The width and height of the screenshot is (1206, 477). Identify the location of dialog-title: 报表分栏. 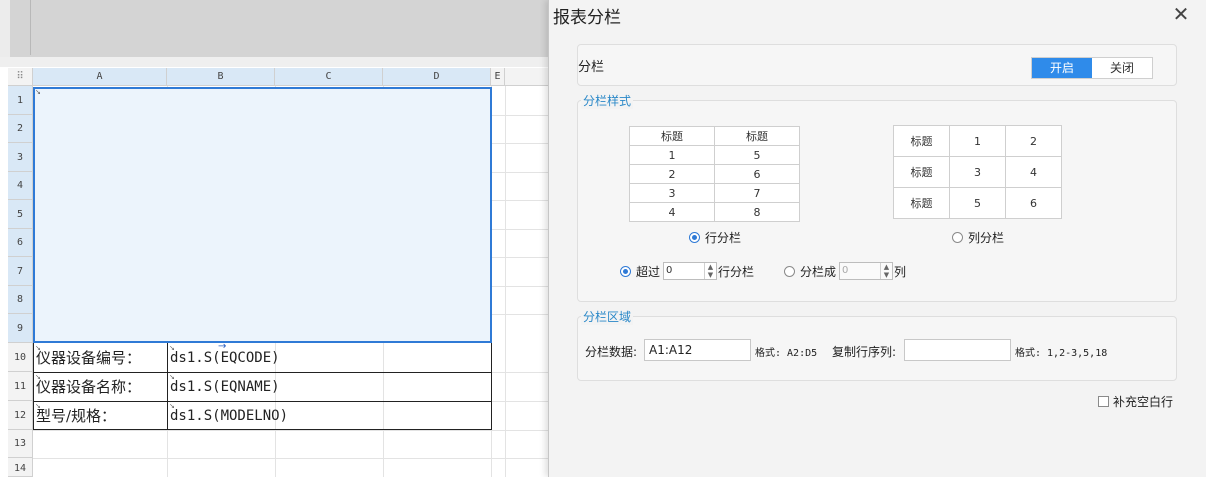
(587, 18).